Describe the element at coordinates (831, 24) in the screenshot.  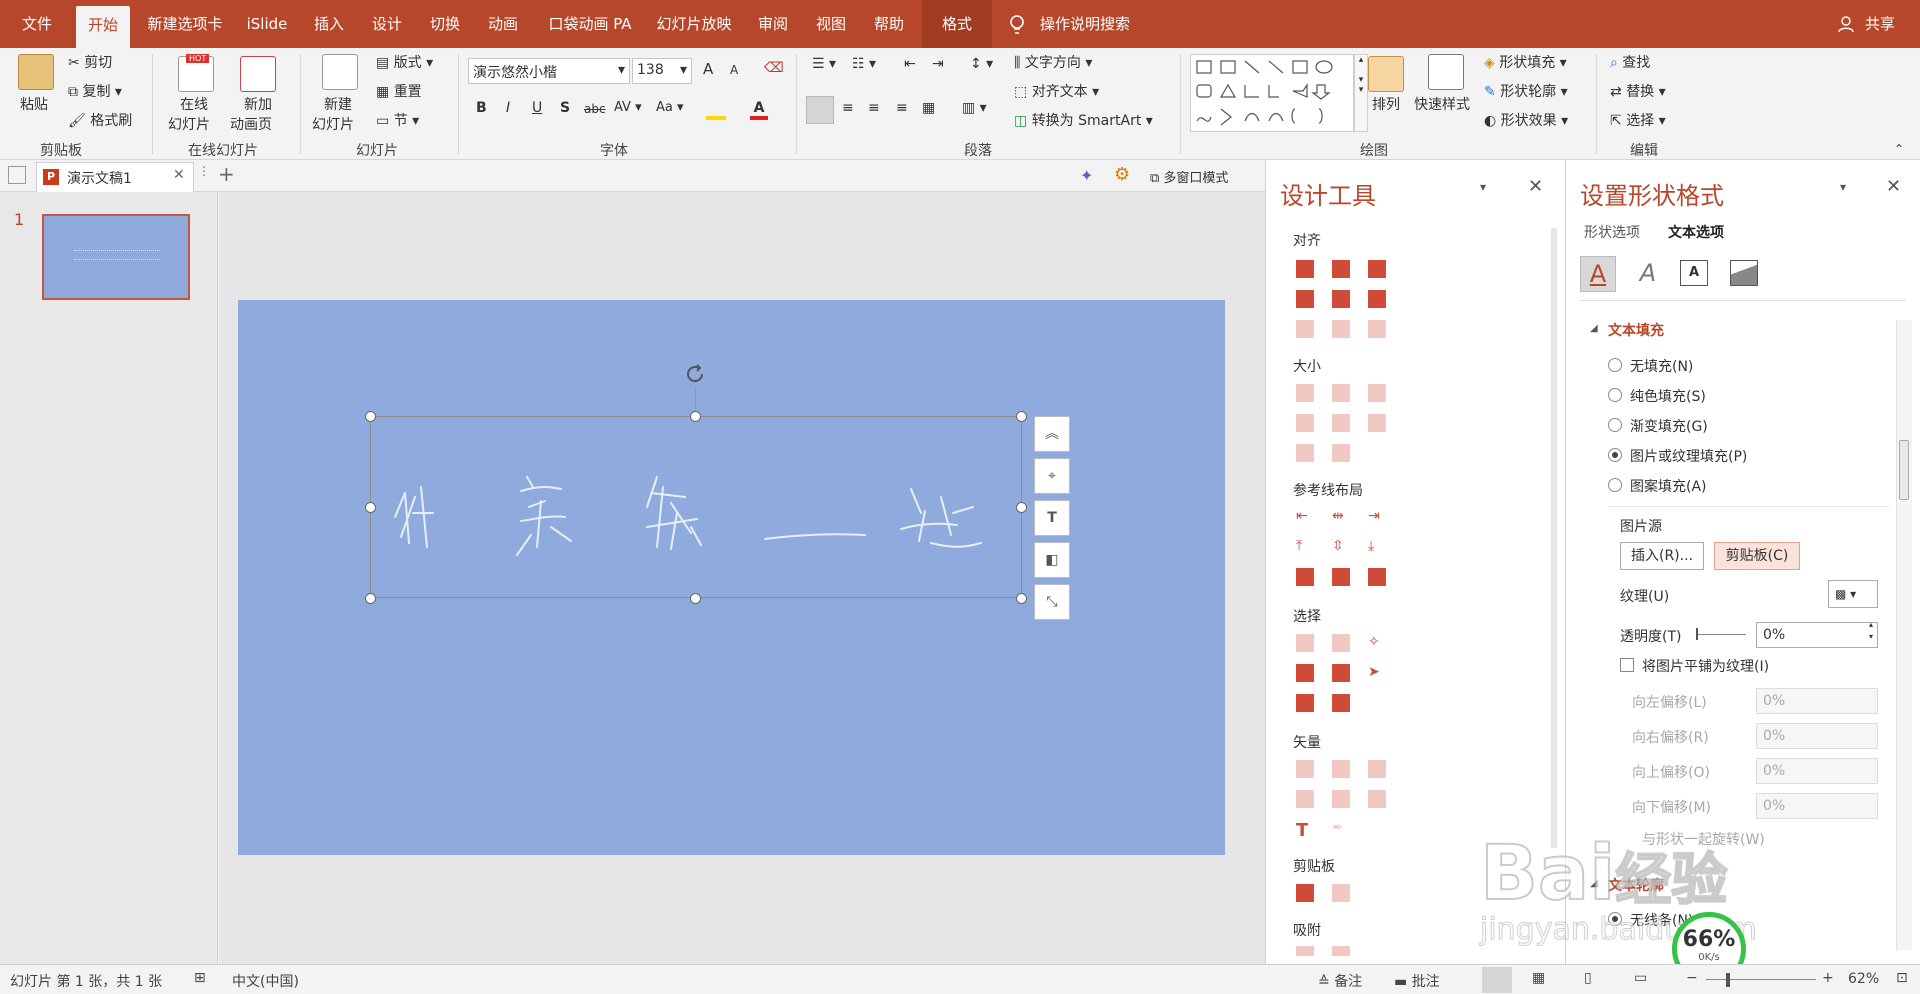
I see `tab-view: 视图` at that location.